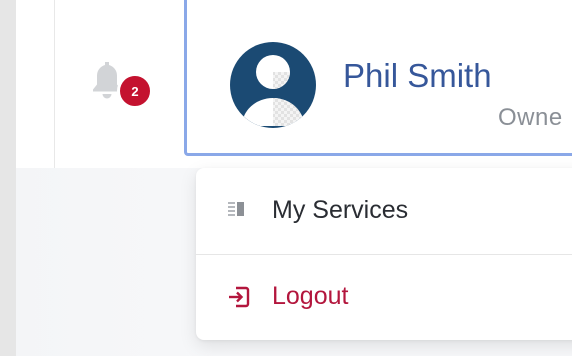  I want to click on notification-count-badge: 2, so click(135, 91).